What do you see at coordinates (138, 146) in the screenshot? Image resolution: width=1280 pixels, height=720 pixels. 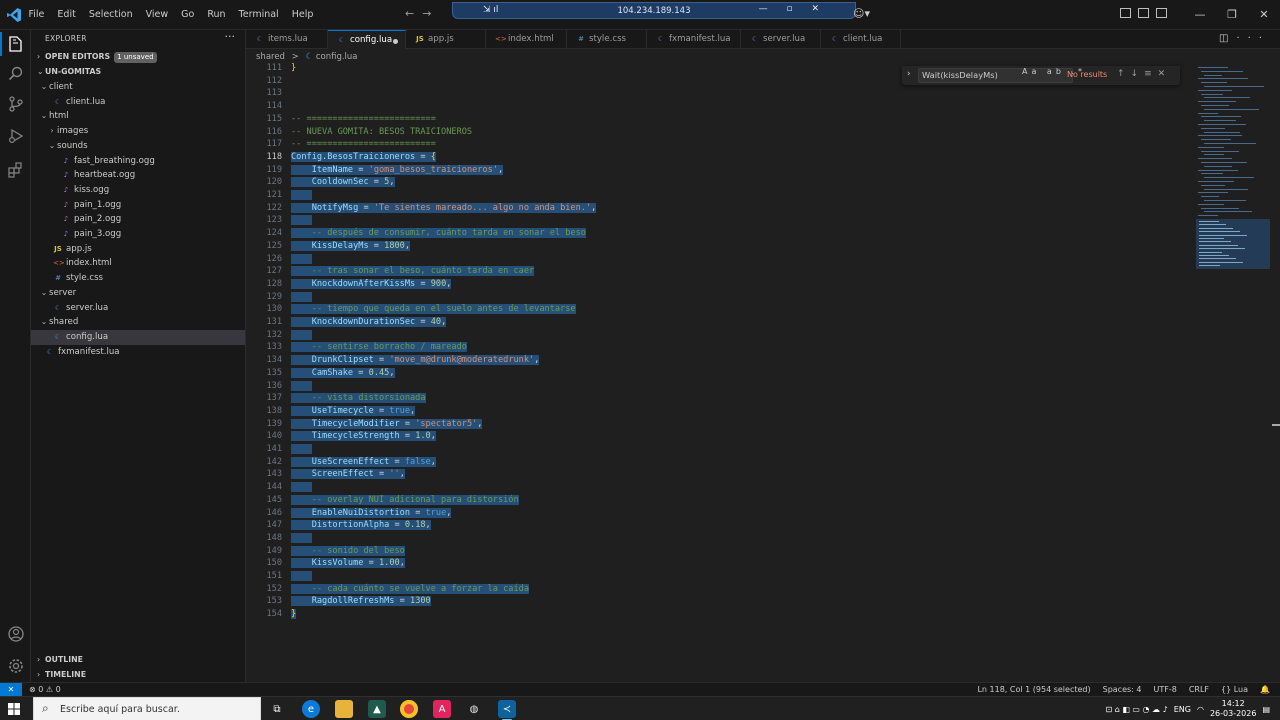 I see `tree-folder: ⌄ sounds` at bounding box center [138, 146].